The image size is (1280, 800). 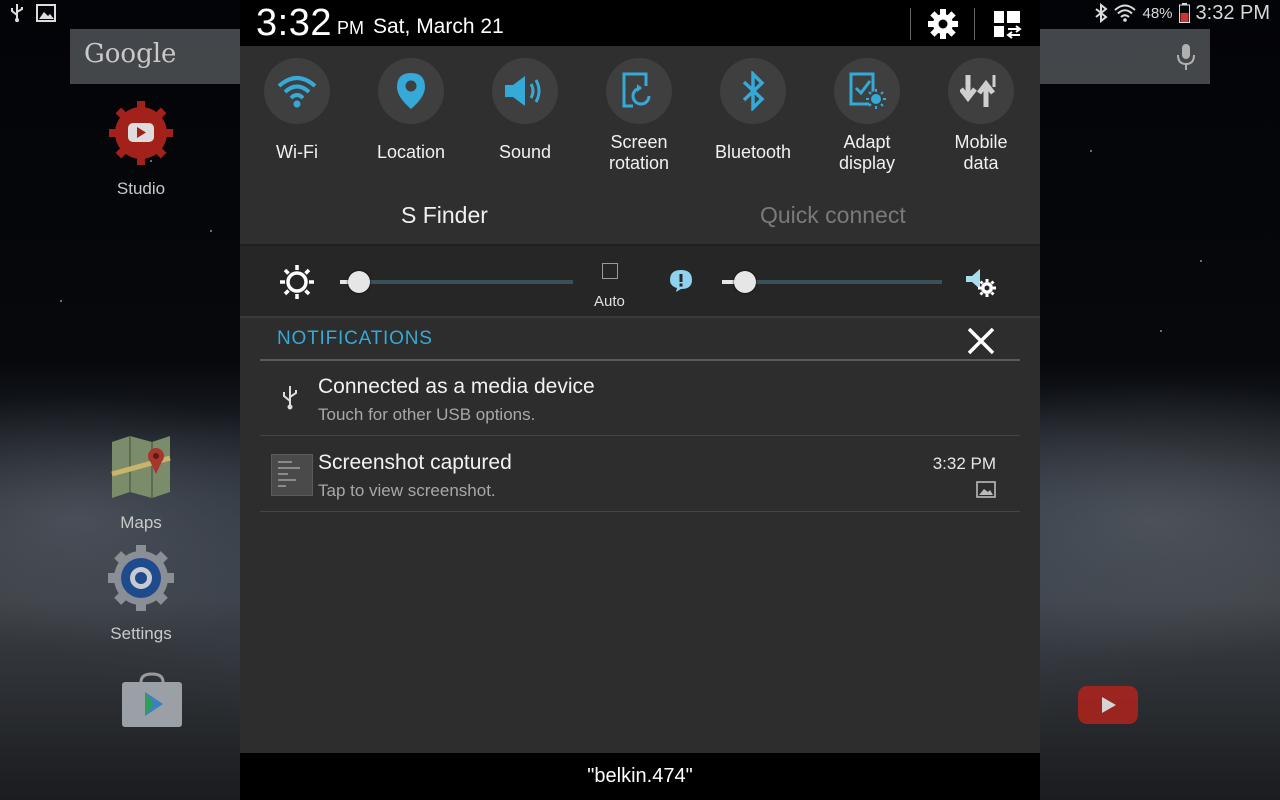 I want to click on app-label: Studio, so click(x=141, y=188).